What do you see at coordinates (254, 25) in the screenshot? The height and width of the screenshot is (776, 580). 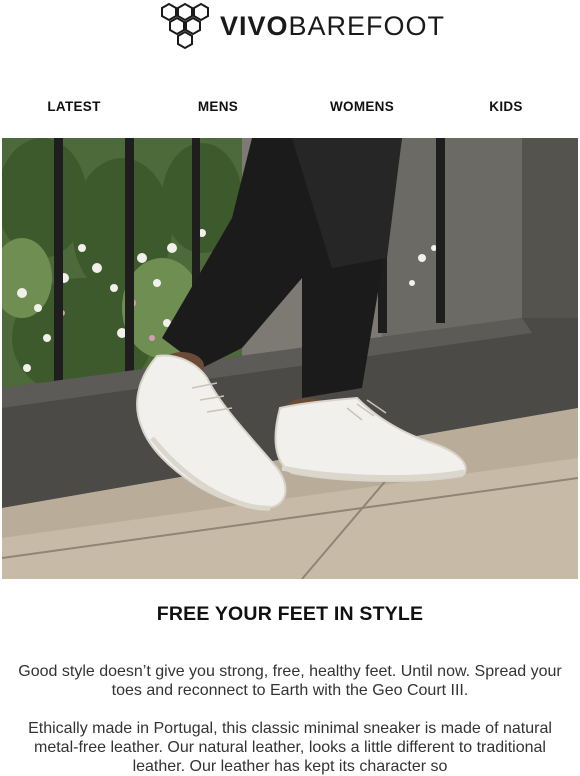 I see `brand-name-bold: VIVO` at bounding box center [254, 25].